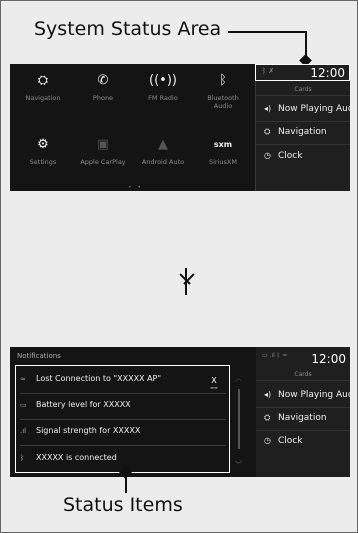  I want to click on app-apple-carplay: ▣ Apple CarPlay, so click(103, 151).